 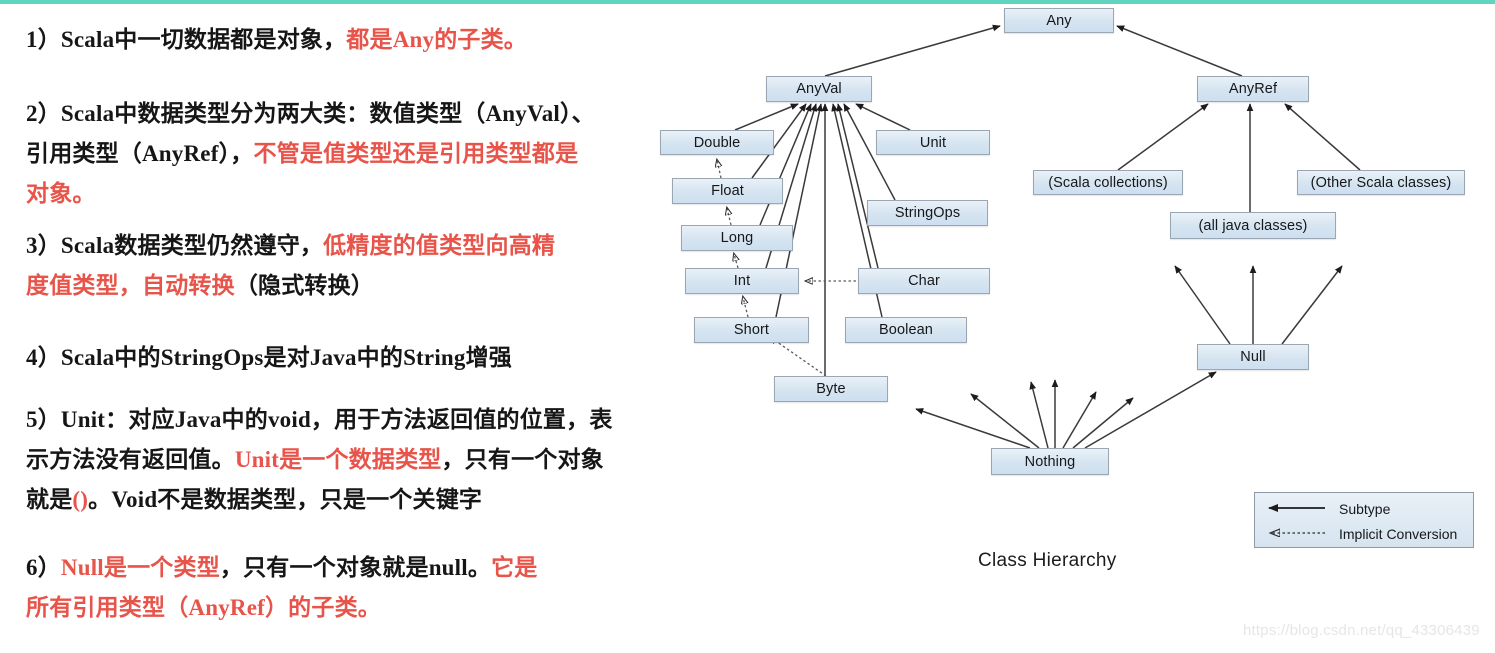 What do you see at coordinates (80, 499) in the screenshot?
I see `note-segment: ()` at bounding box center [80, 499].